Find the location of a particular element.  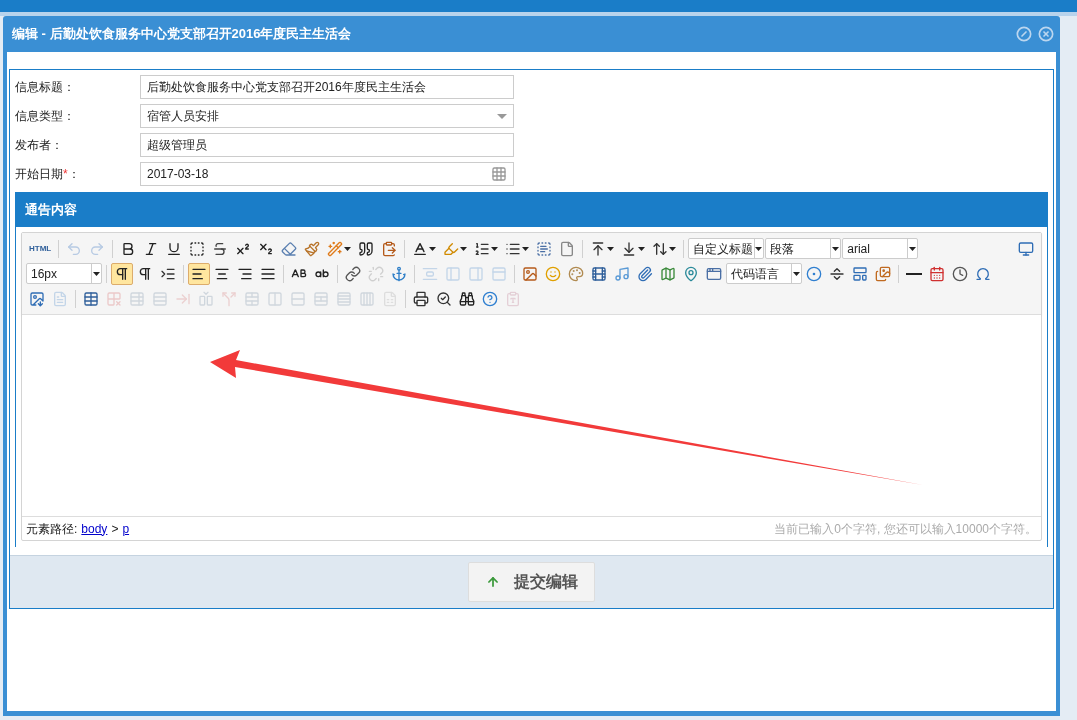

merge-down-icon is located at coordinates (298, 298).